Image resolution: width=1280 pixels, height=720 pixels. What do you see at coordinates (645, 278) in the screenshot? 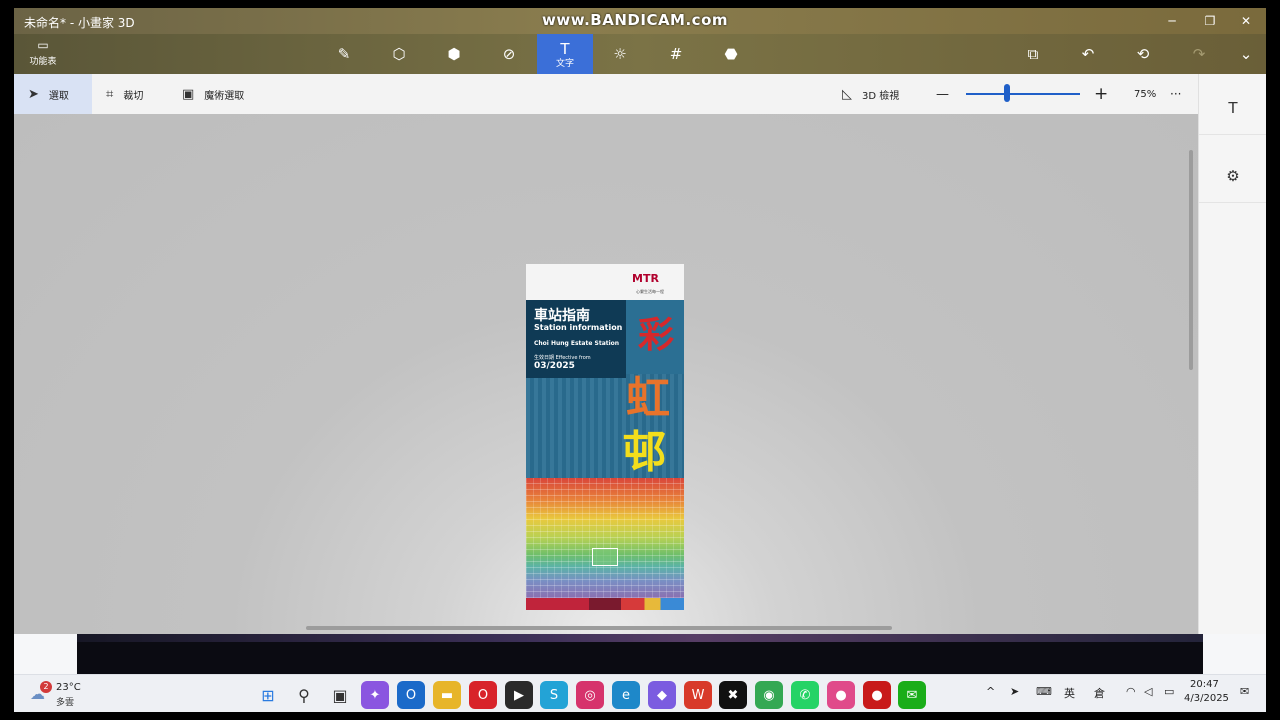
I see `mtr-logo: MTR` at bounding box center [645, 278].